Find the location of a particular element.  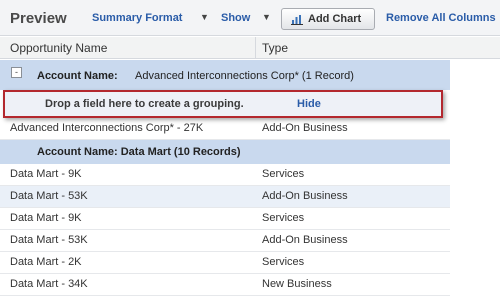

add-chart-button: Add Chart is located at coordinates (328, 19).